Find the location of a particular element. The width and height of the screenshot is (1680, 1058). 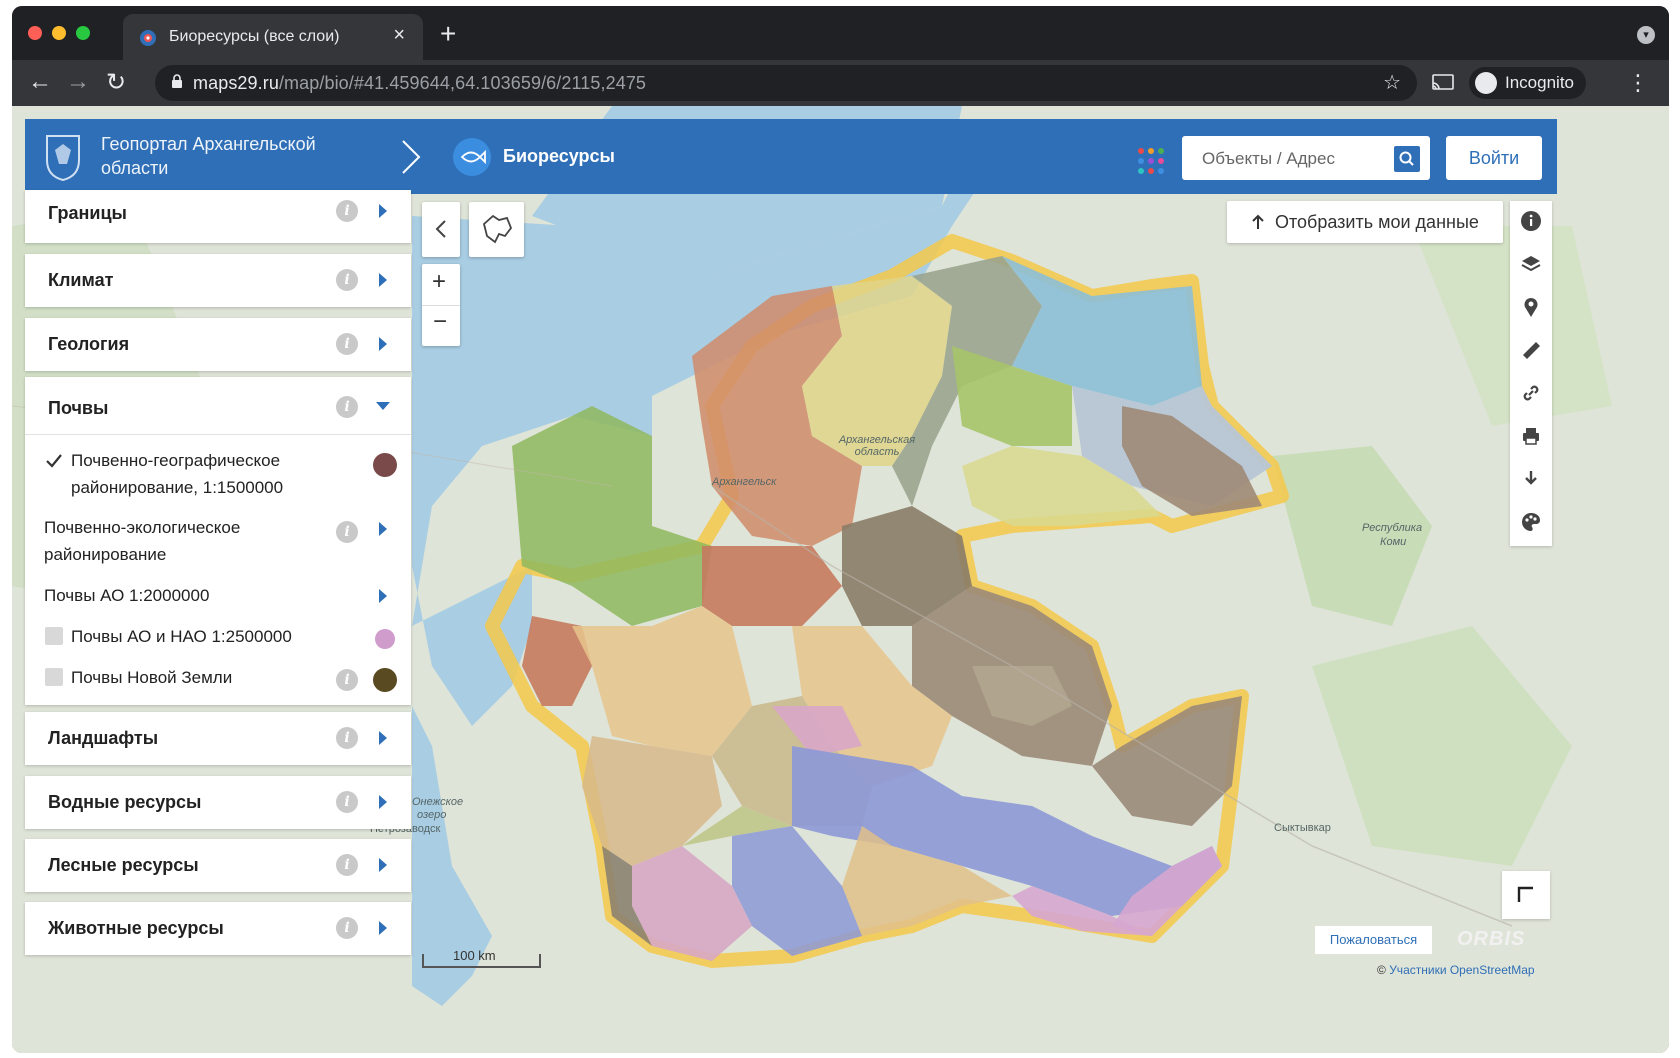

url-host: maps29.ru is located at coordinates (236, 83).